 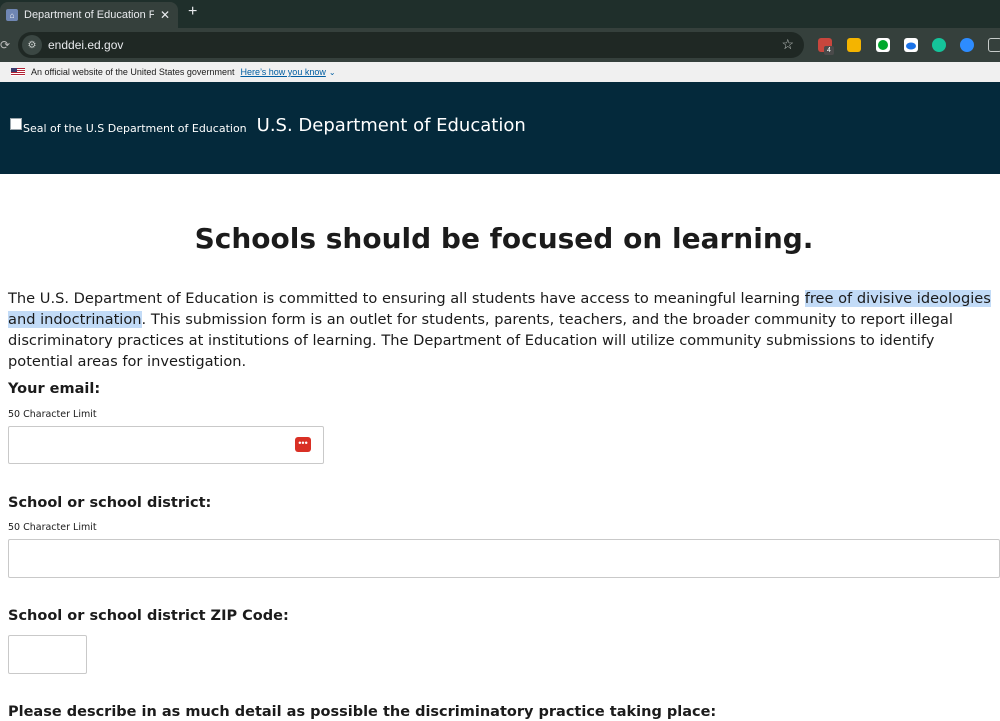 I want to click on bookmark-star-icon: ☆, so click(x=787, y=44).